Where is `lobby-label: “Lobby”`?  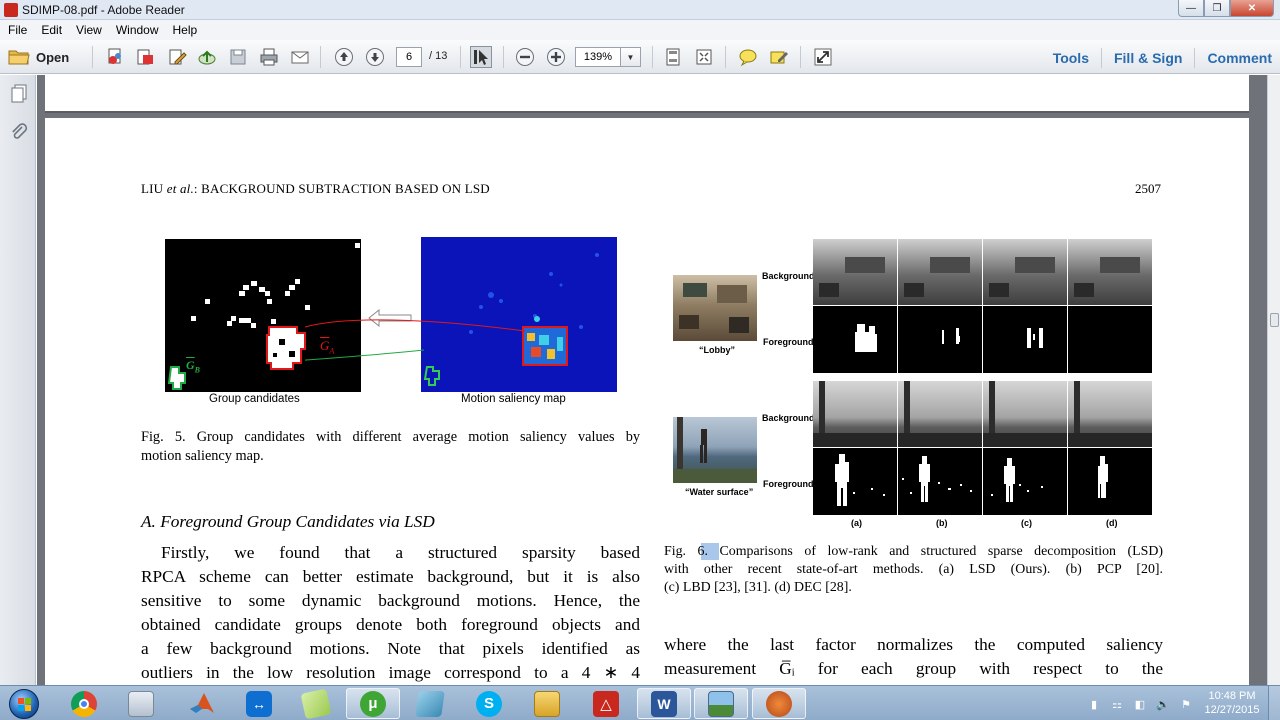 lobby-label: “Lobby” is located at coordinates (717, 350).